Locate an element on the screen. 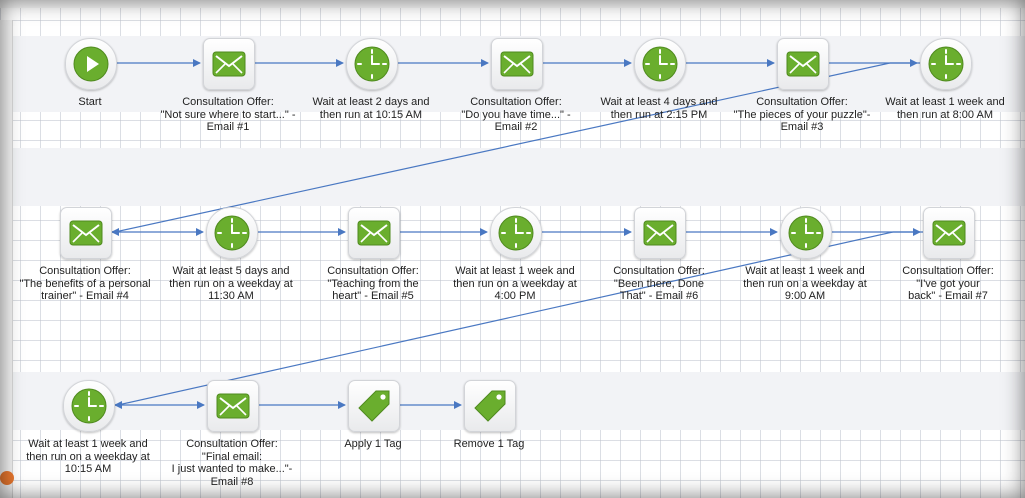 Image resolution: width=1025 pixels, height=498 pixels. left-panel-edge is located at coordinates (6, 259).